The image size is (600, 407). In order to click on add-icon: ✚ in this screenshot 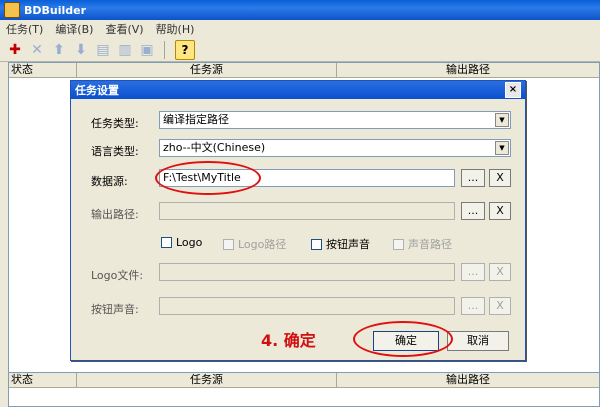, I will do `click(15, 50)`.